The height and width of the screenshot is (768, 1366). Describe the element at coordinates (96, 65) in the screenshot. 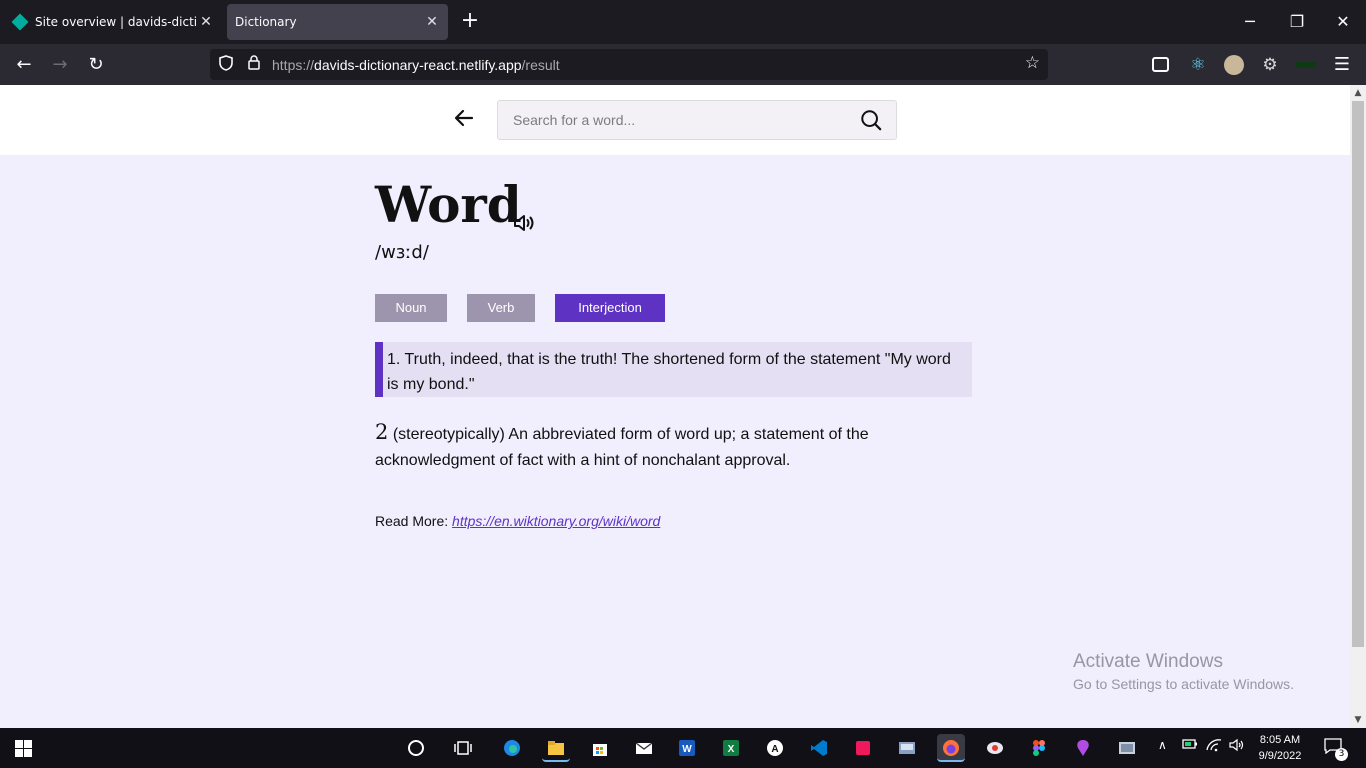

I see `reload-button: ↻` at that location.